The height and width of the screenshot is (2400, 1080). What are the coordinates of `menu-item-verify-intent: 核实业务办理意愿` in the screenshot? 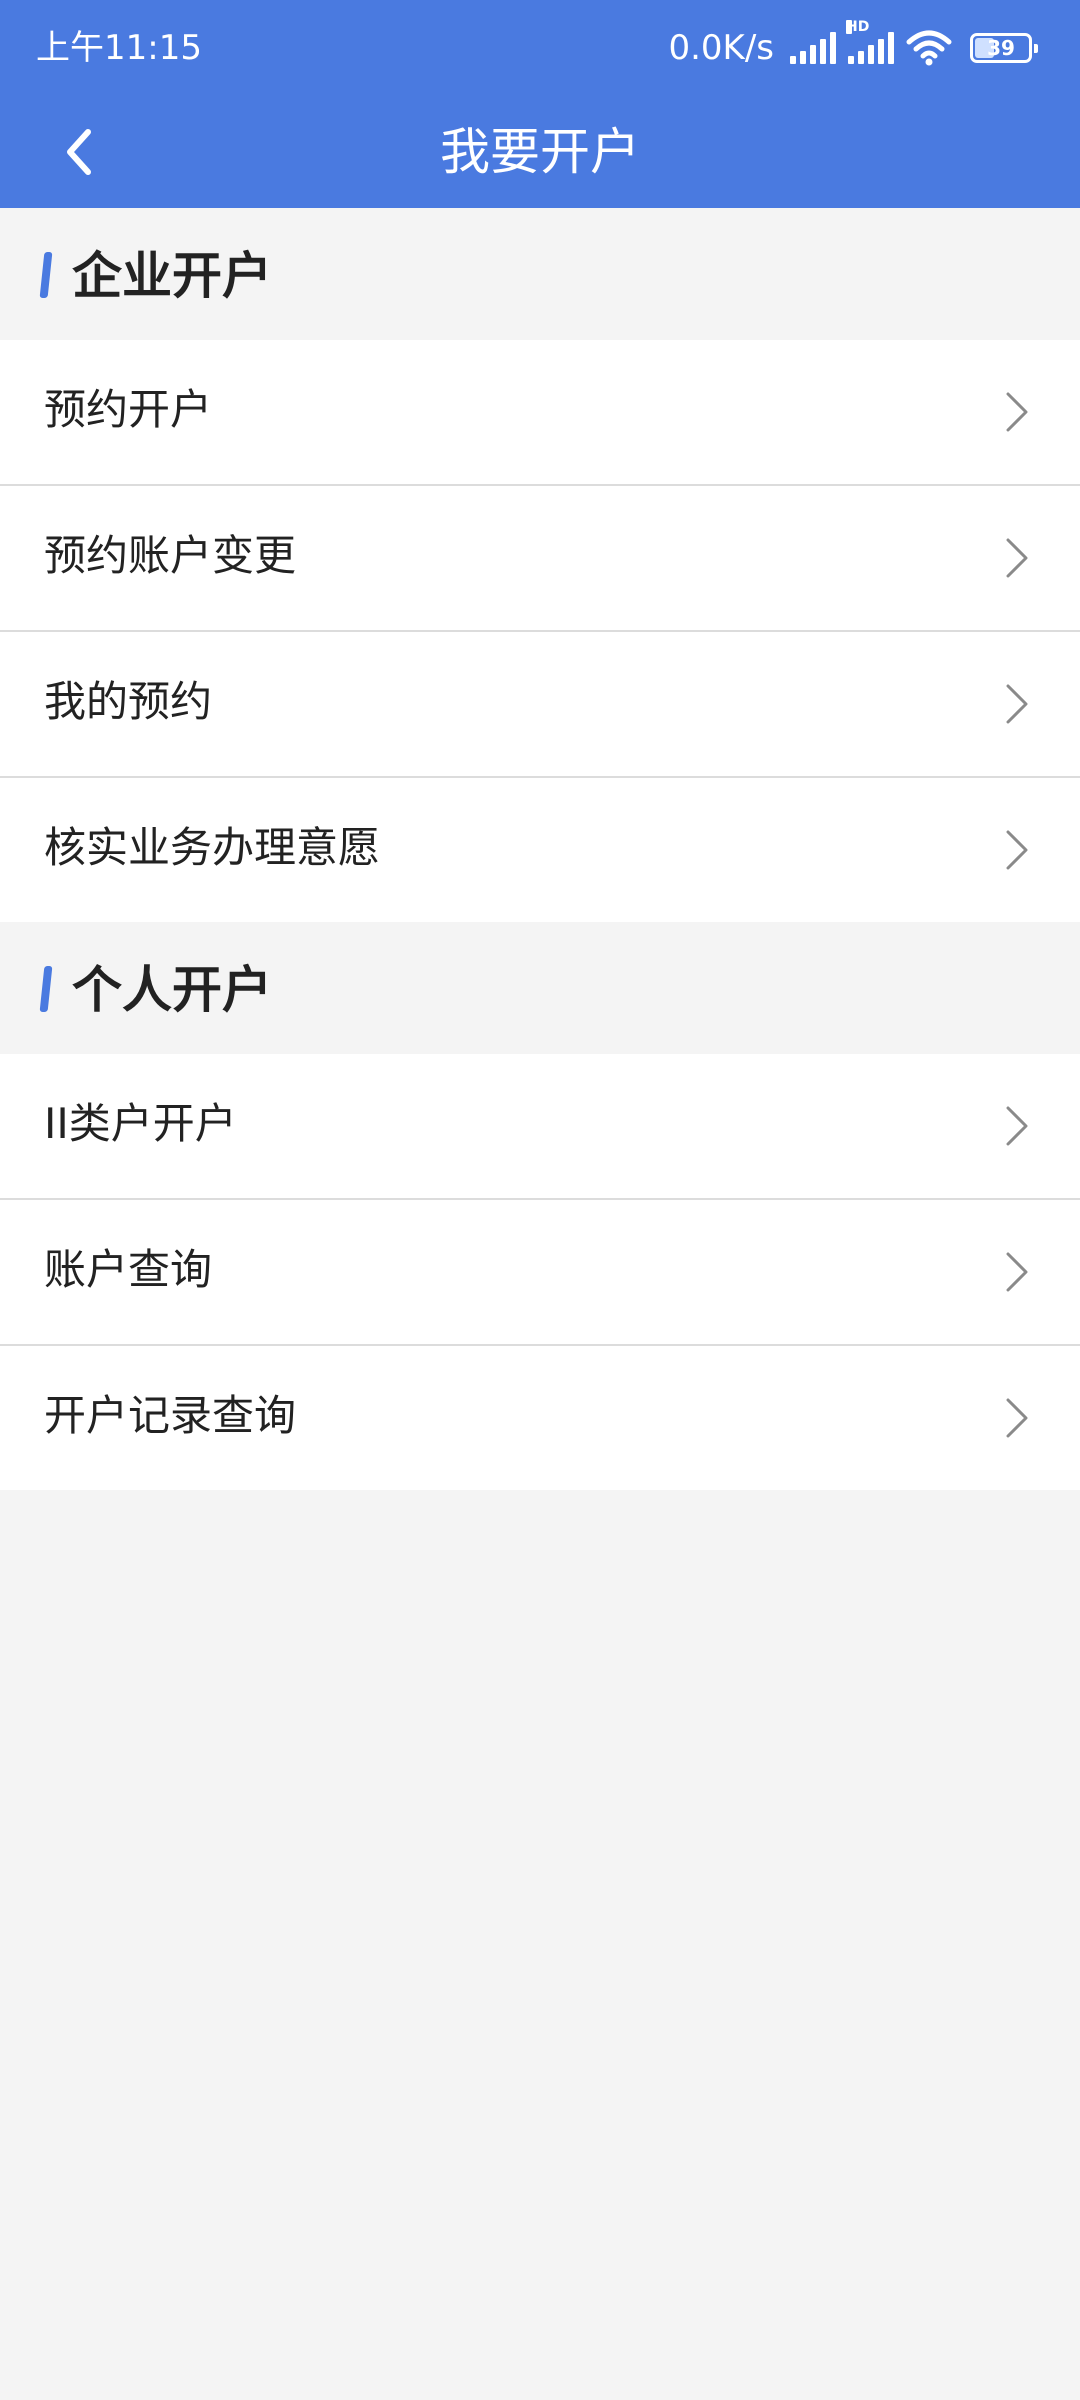 It's located at (540, 849).